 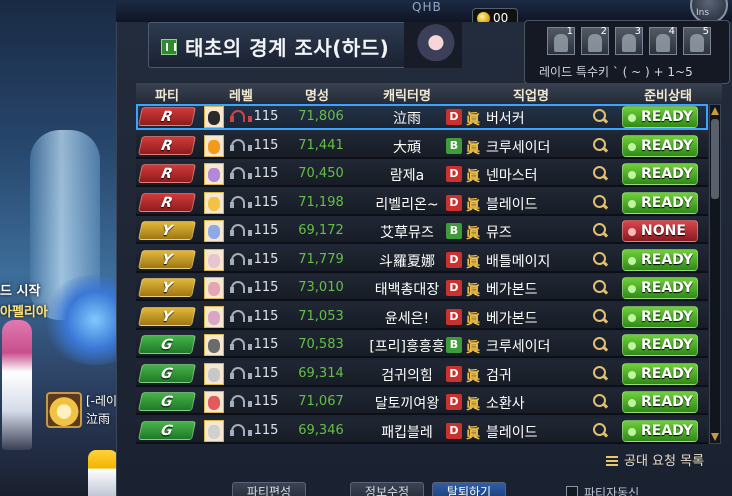 I want to click on party-member-row: Y 115 73,010 태백총대장 D 眞 베가본드 READY, so click(x=422, y=288).